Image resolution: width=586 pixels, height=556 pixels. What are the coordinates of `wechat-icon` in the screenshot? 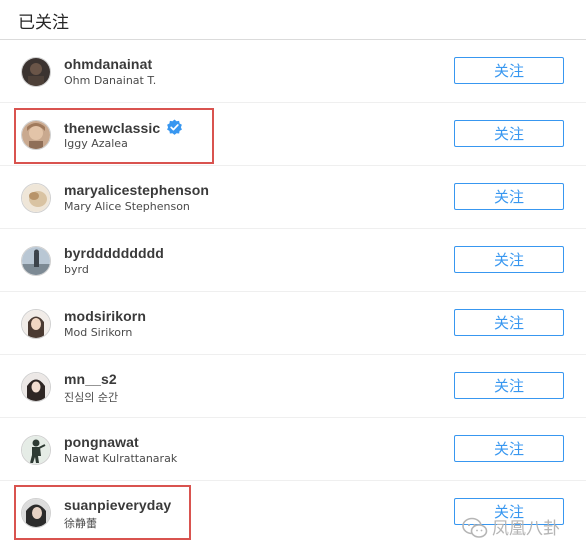 It's located at (475, 527).